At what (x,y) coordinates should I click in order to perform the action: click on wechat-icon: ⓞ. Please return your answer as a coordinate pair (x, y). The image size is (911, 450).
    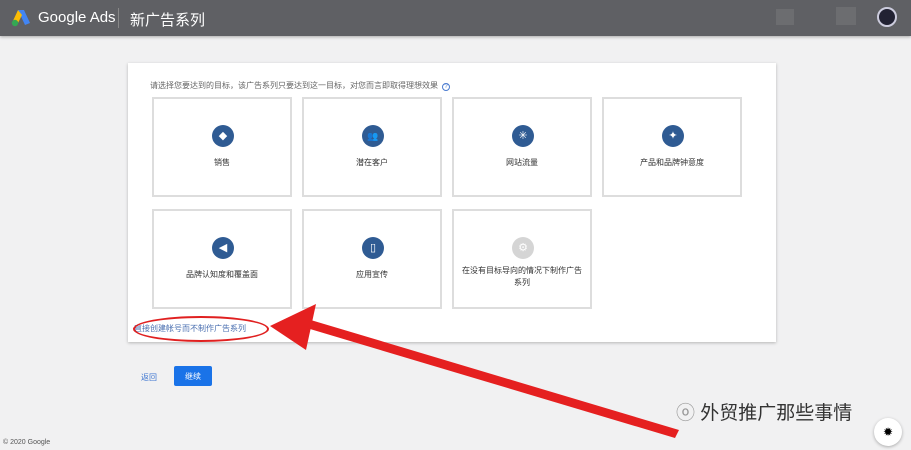
    Looking at the image, I should click on (688, 413).